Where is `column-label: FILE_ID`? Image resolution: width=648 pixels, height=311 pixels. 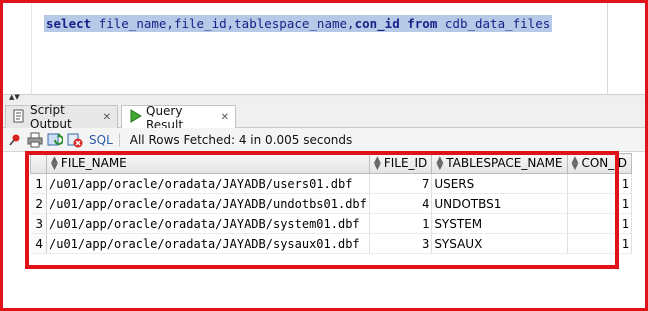
column-label: FILE_ID is located at coordinates (405, 163).